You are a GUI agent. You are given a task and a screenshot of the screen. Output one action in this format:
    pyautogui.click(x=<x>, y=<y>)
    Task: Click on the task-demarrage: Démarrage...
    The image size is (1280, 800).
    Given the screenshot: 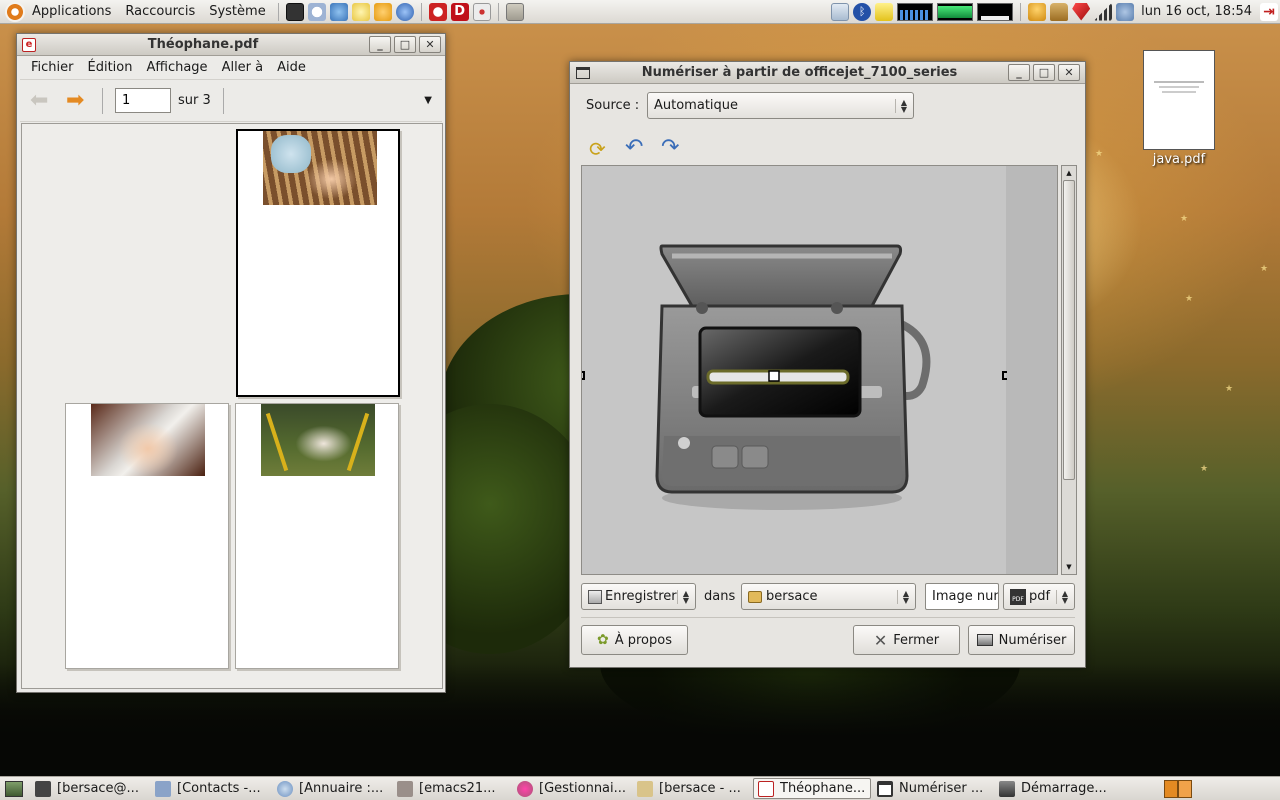 What is the action you would take?
    pyautogui.click(x=1054, y=788)
    